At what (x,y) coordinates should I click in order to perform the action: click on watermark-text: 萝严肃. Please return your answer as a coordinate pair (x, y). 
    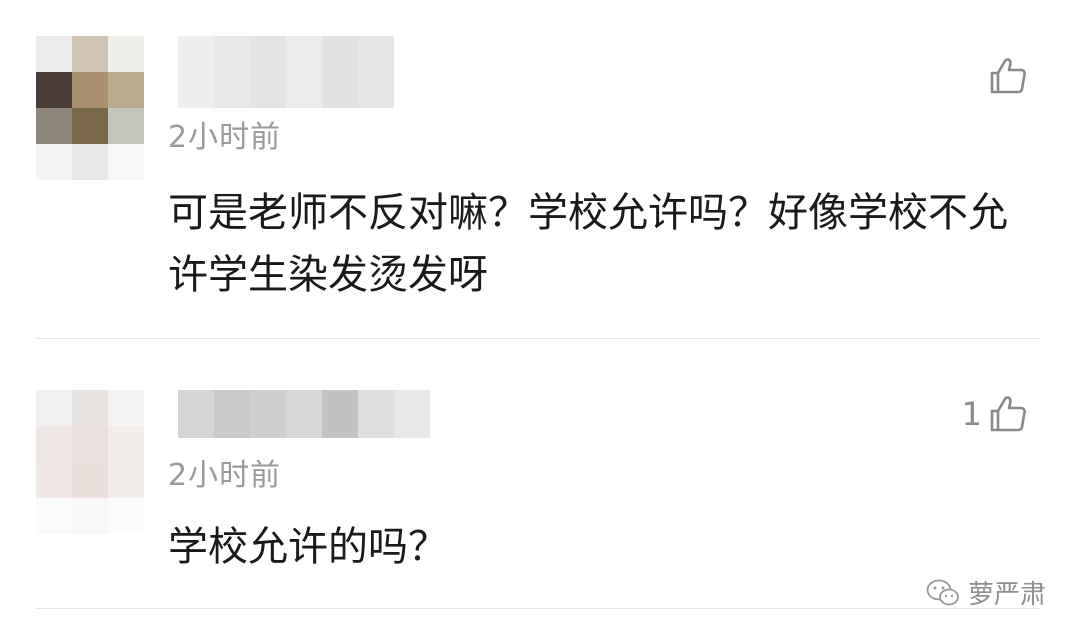
    Looking at the image, I should click on (1006, 595).